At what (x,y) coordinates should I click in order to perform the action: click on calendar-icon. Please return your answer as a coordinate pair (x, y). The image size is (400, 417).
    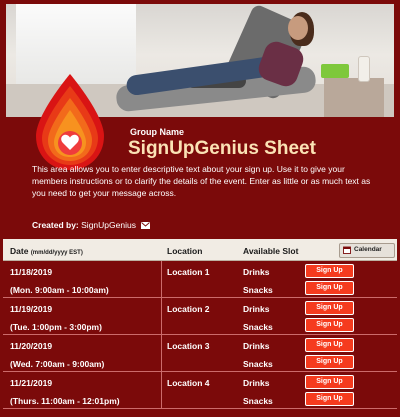
    Looking at the image, I should click on (347, 250).